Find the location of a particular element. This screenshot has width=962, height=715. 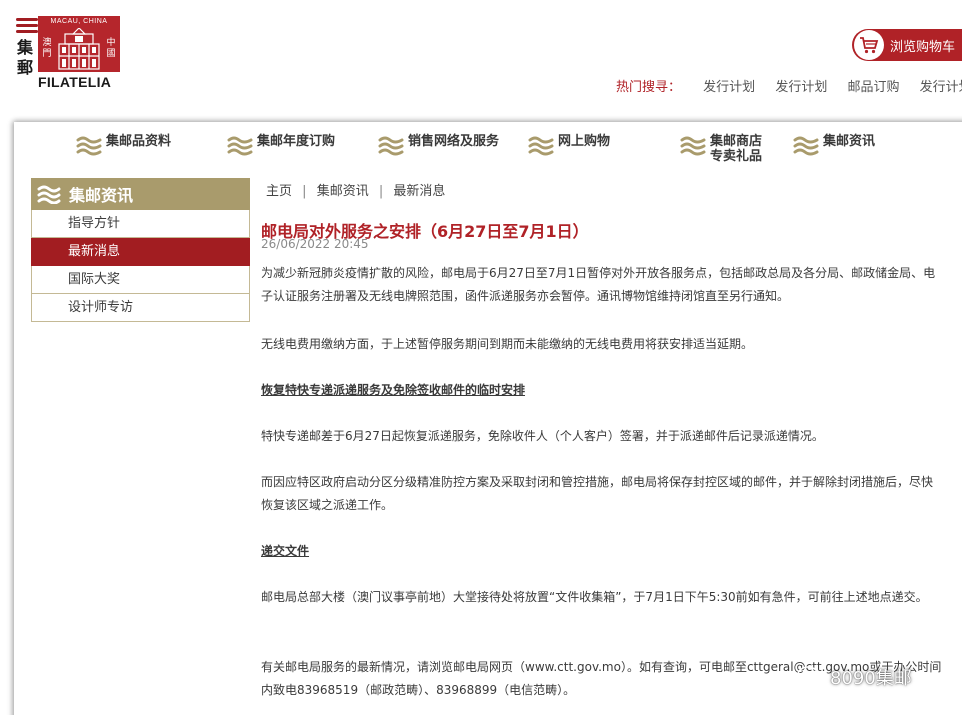

nav-item-stamp-products: 集邮品资料 is located at coordinates (123, 152).